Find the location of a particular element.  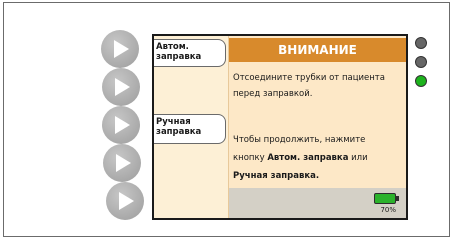

battery-level-text: 70% is located at coordinates (388, 210).